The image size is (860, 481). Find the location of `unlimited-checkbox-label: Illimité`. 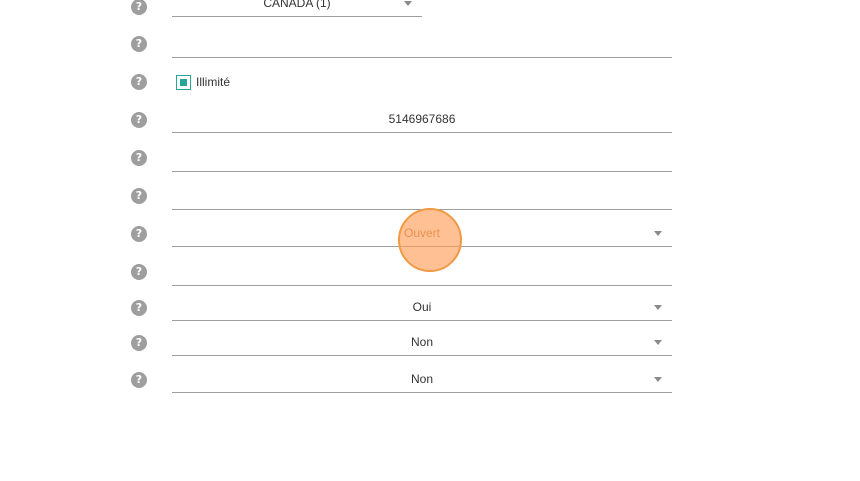

unlimited-checkbox-label: Illimité is located at coordinates (213, 82).